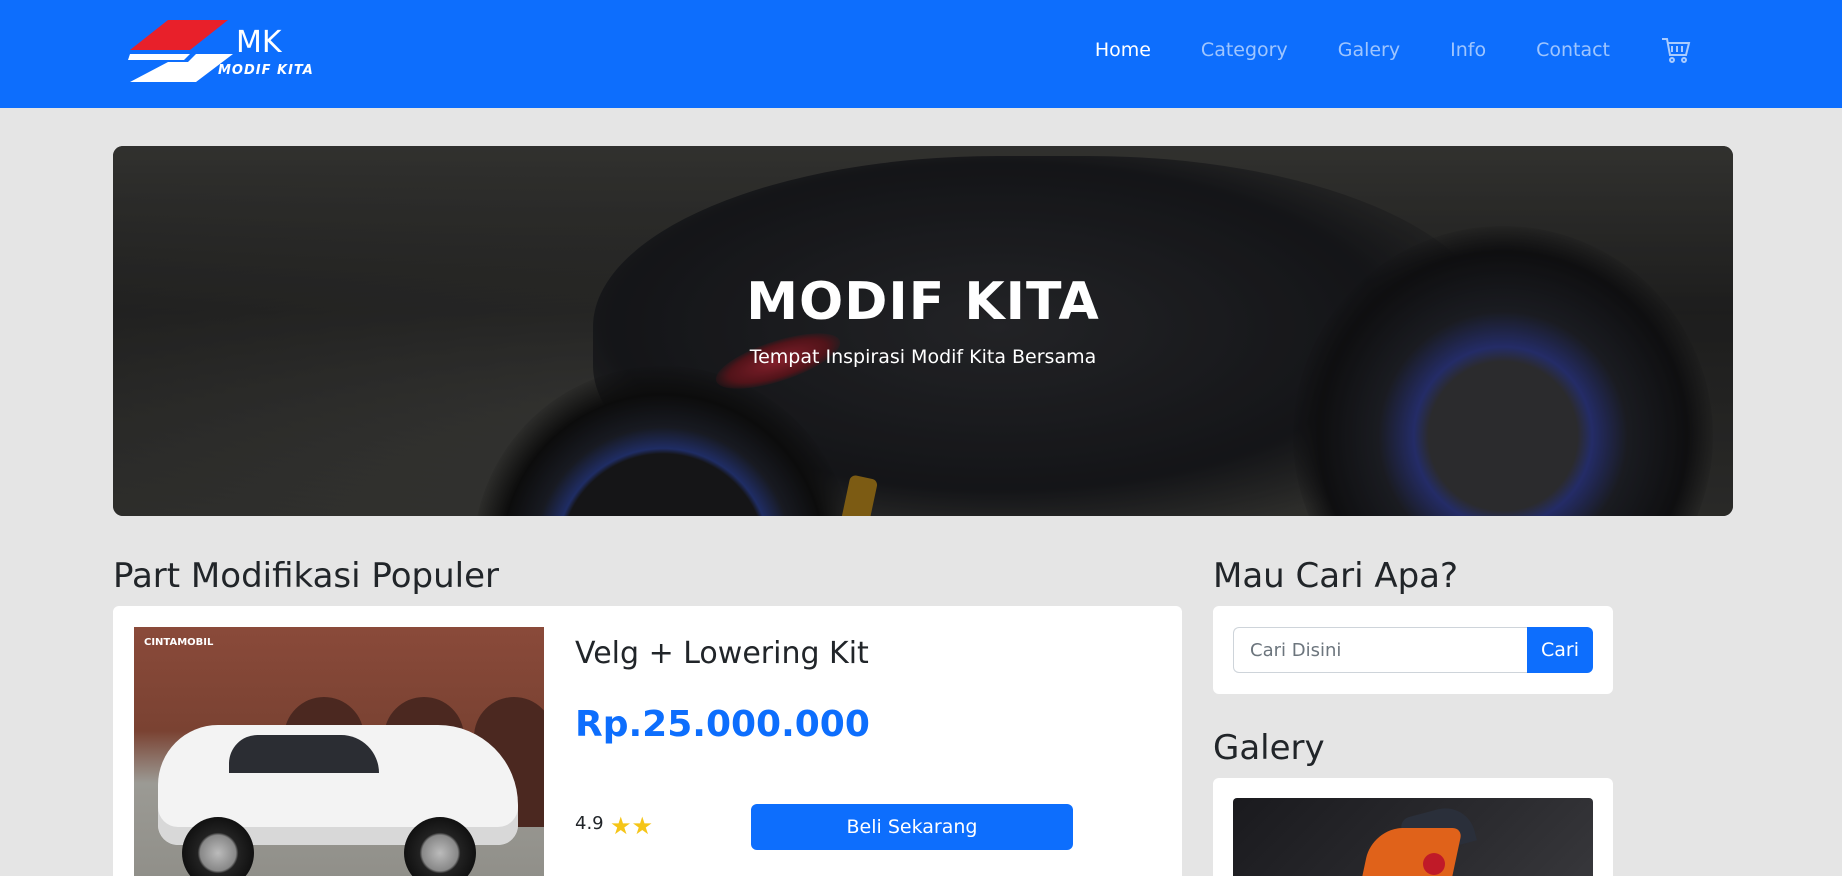  Describe the element at coordinates (1244, 50) in the screenshot. I see `nav-category: Category` at that location.